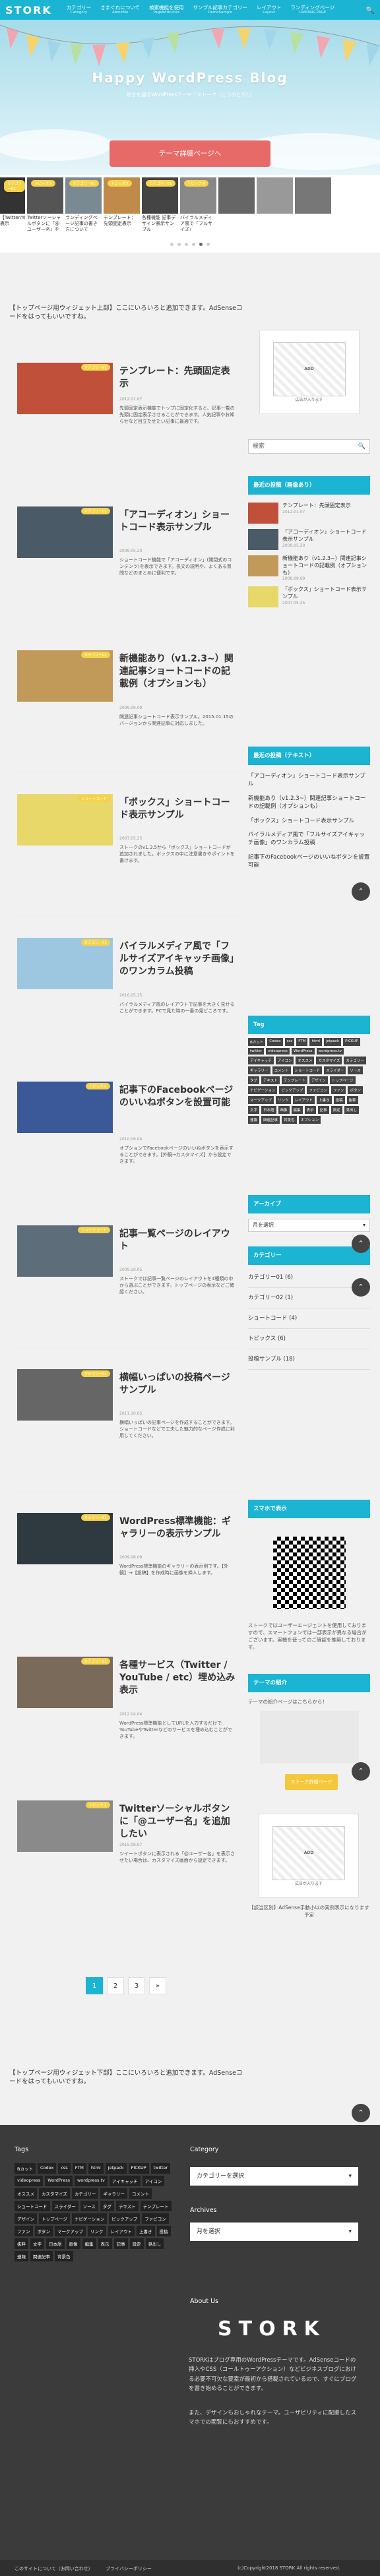 The width and height of the screenshot is (380, 2576). Describe the element at coordinates (45, 204) in the screenshot. I see `slide-item: トピックス Twitterソーシャルボタンに「@ユーザー名」を追加` at that location.